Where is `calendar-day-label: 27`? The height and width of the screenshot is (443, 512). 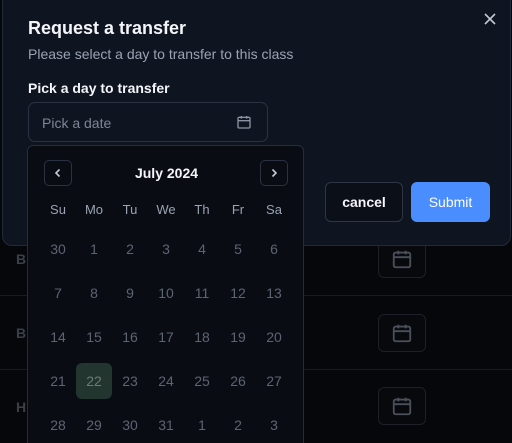
calendar-day-label: 27 is located at coordinates (274, 381).